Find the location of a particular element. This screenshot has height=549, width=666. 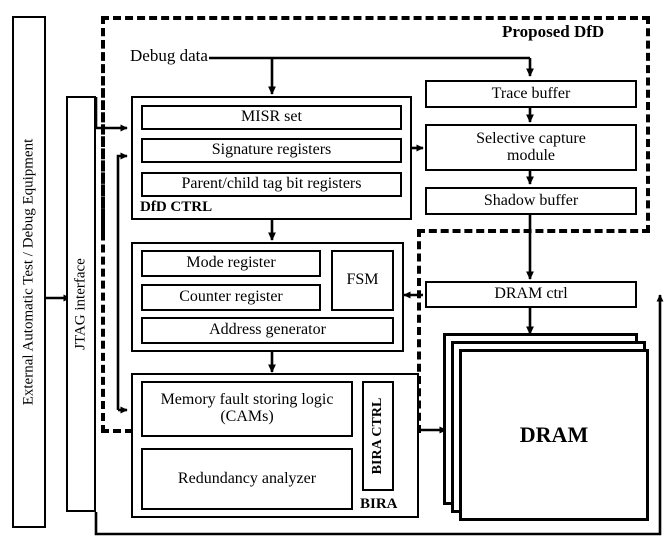

control-item-counter-register: Counter register is located at coordinates (231, 297).